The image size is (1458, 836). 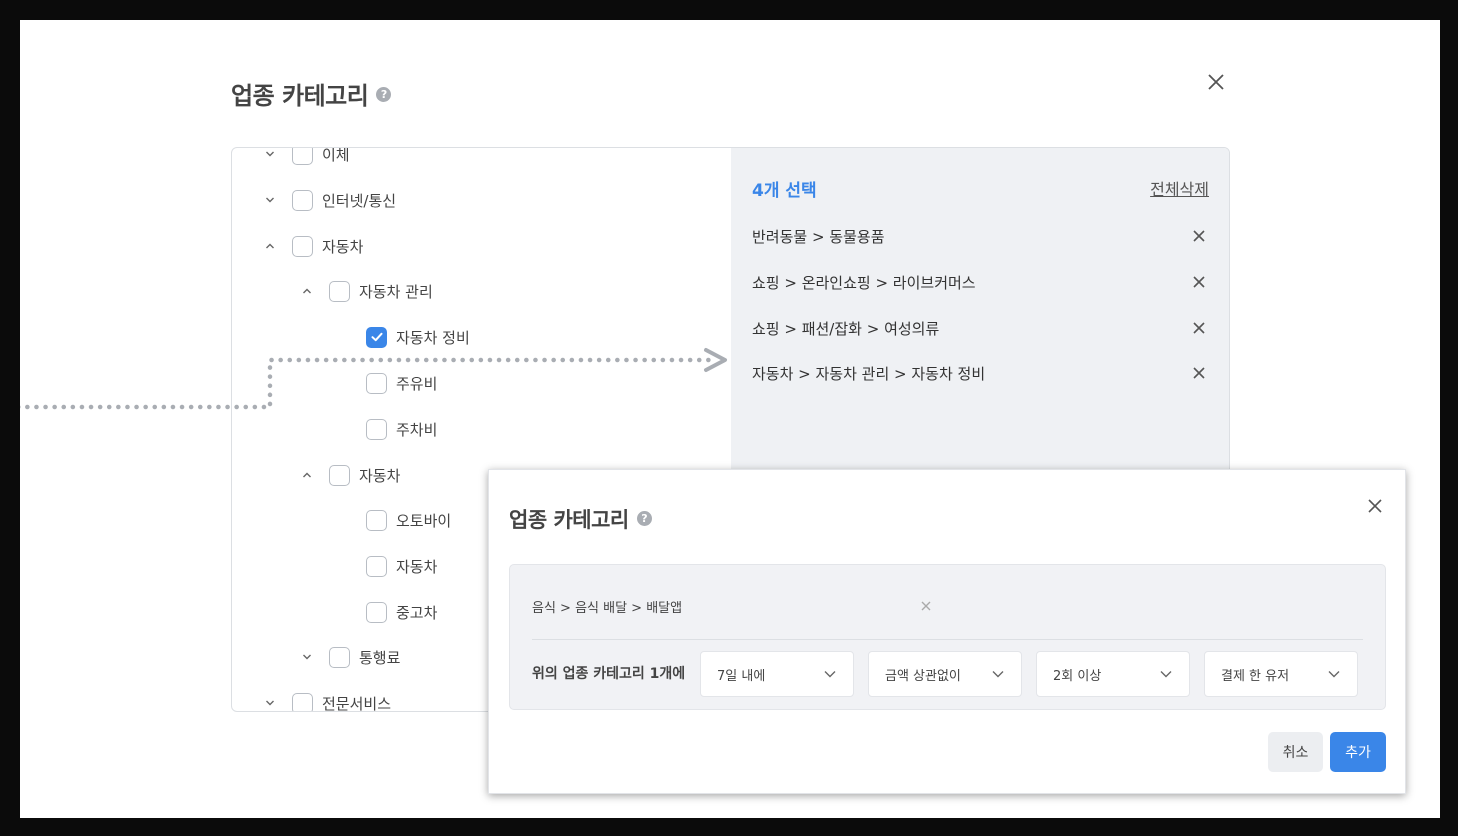 What do you see at coordinates (1113, 674) in the screenshot?
I see `frequency-dropdown: 2회 이상` at bounding box center [1113, 674].